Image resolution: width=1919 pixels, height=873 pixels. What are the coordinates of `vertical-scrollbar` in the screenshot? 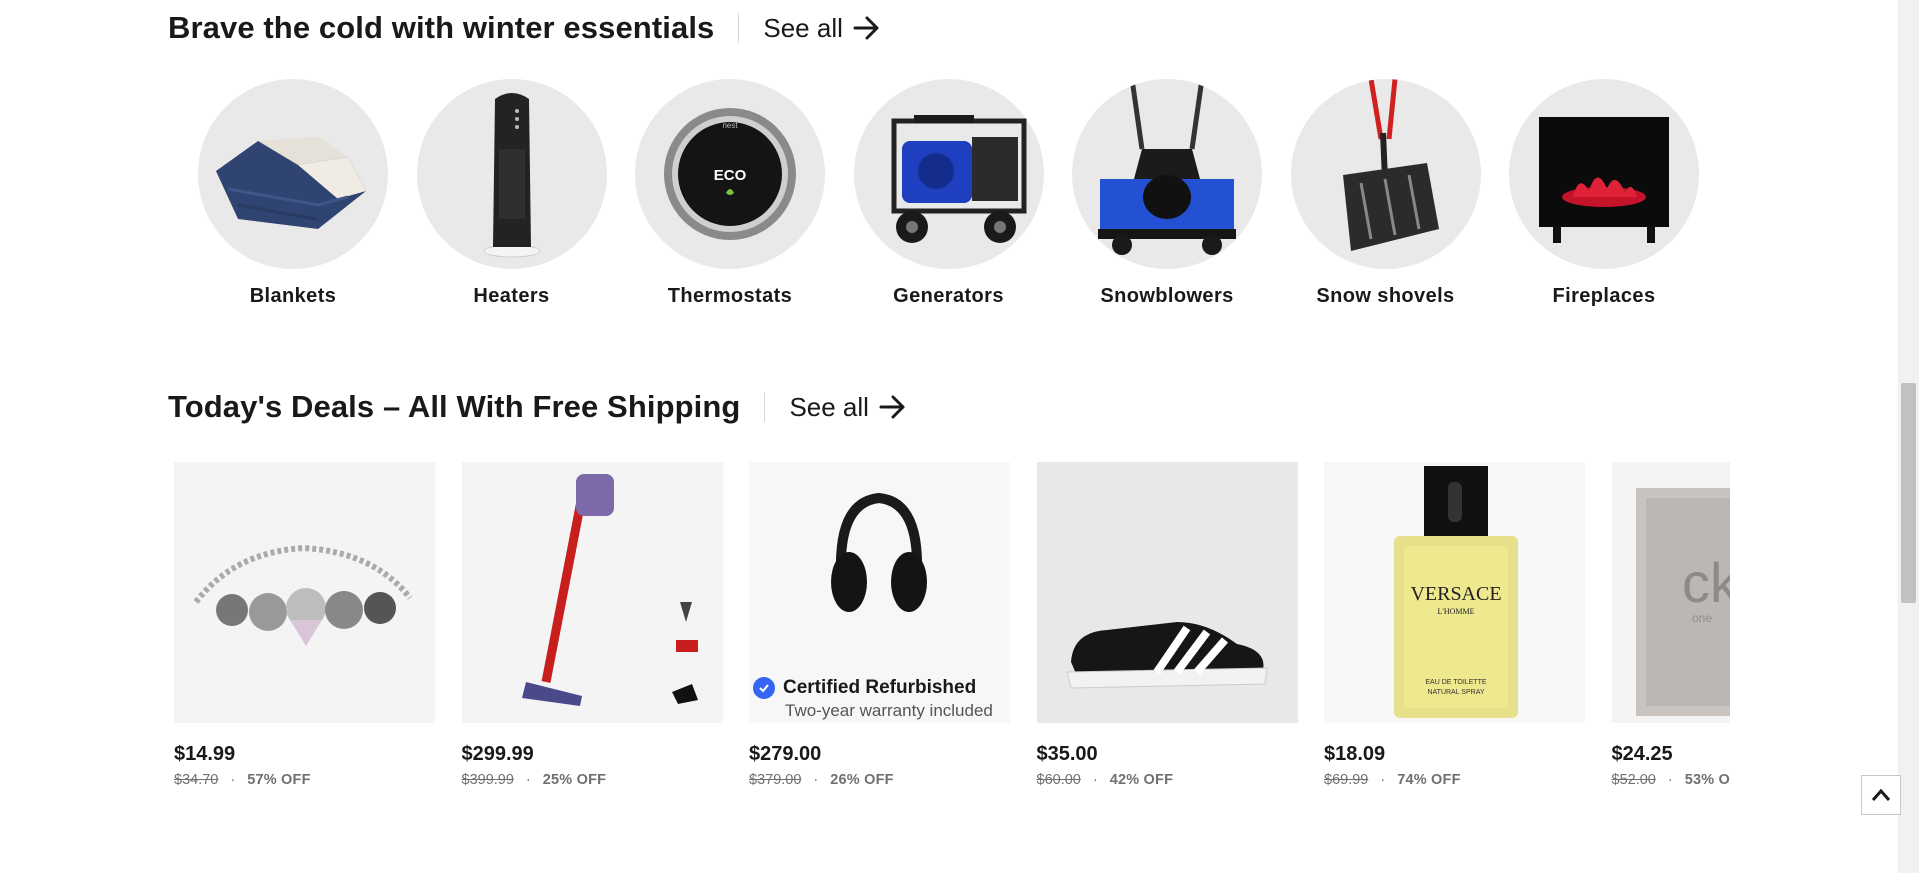 It's located at (1908, 436).